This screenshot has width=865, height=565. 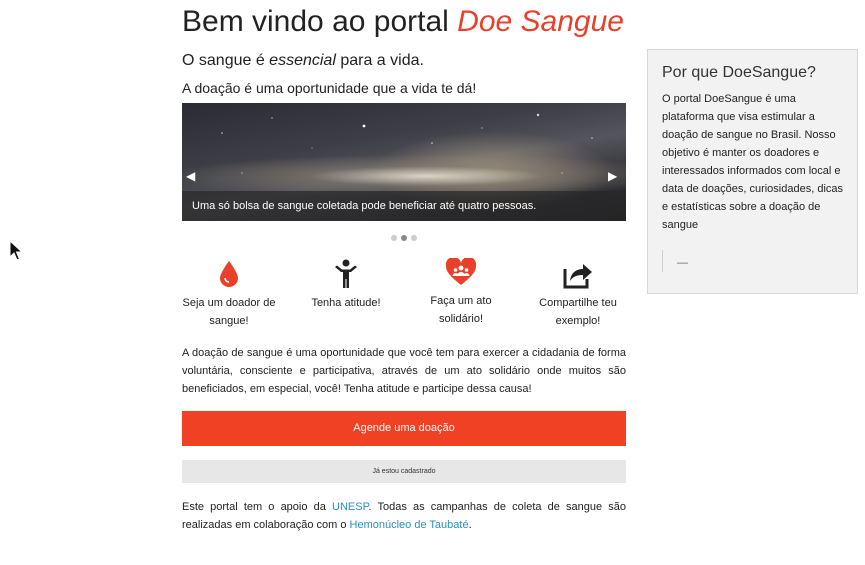 I want to click on feature-donor: Seja um doador de sangue!, so click(x=229, y=294).